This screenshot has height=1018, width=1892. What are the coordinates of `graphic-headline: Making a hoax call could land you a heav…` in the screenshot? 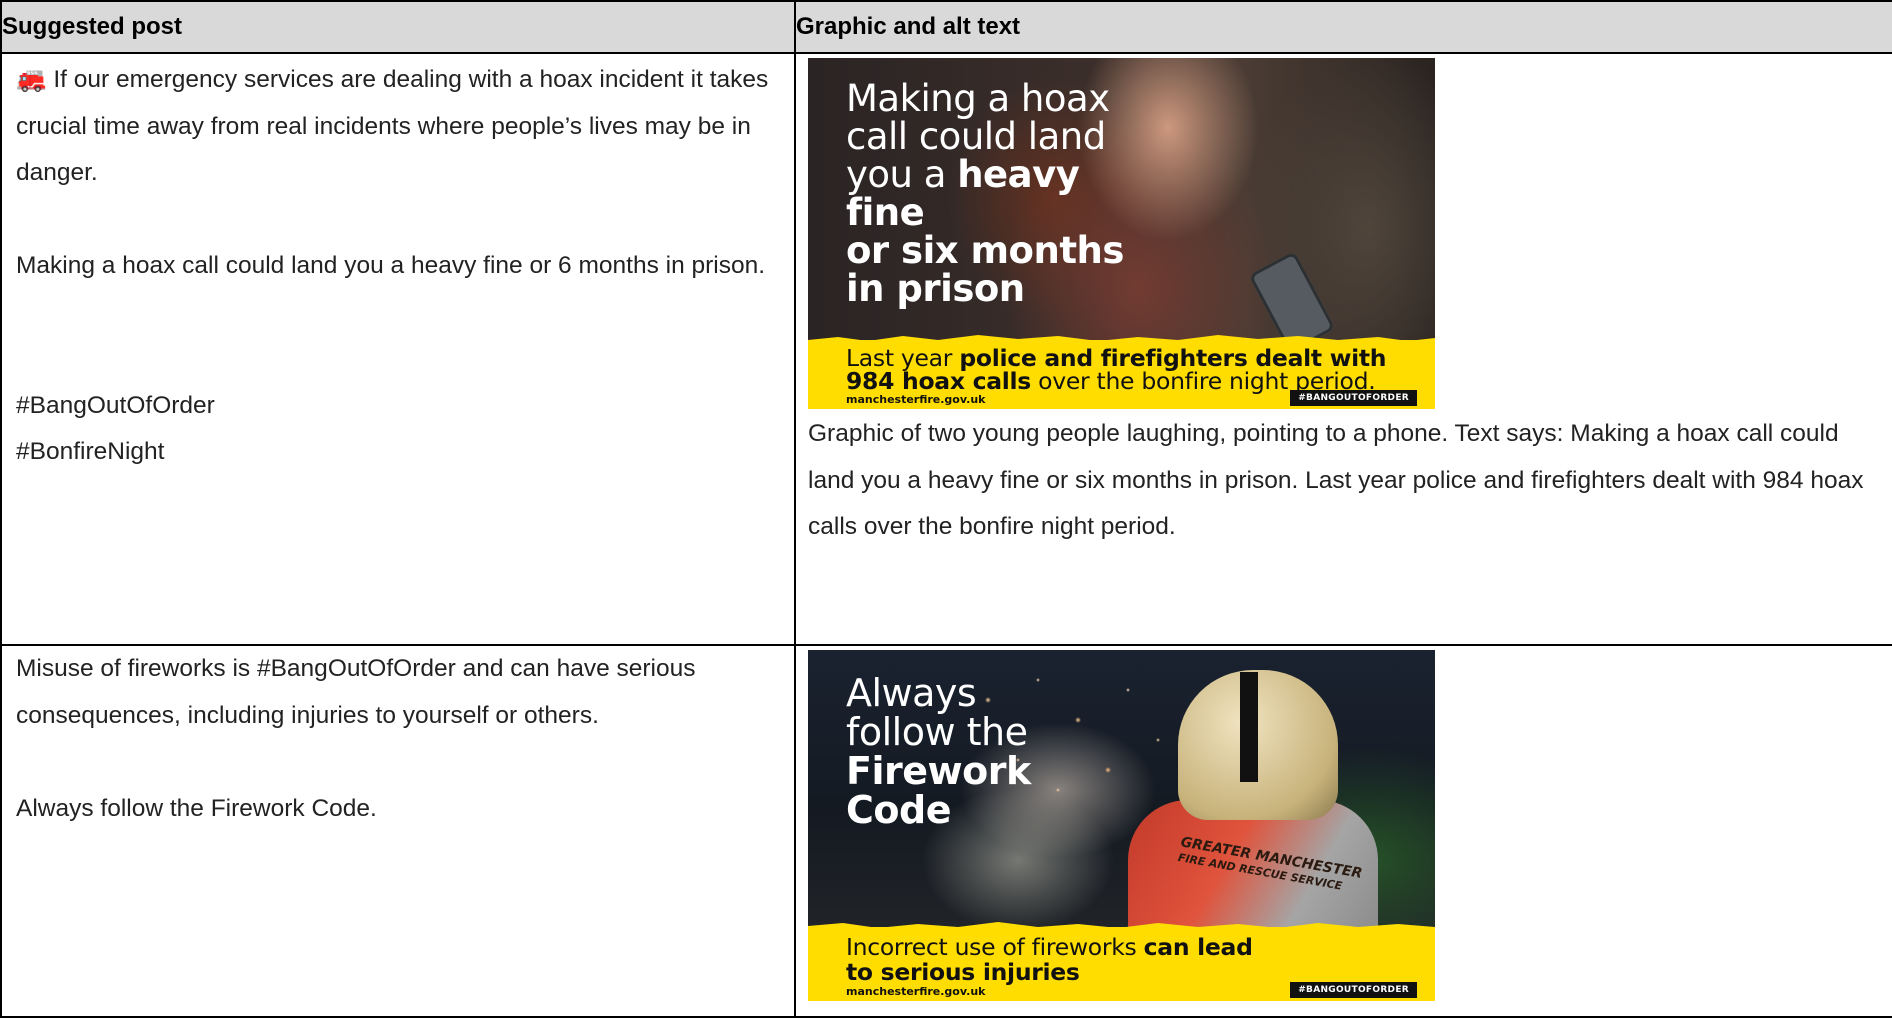 It's located at (996, 194).